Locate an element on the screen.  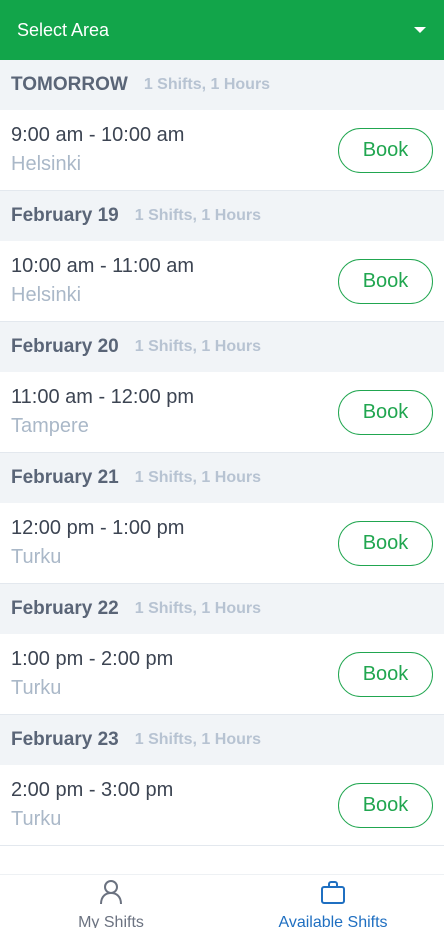
shift-info: 12:00 pm - 1:00 pm Turku is located at coordinates (97, 543).